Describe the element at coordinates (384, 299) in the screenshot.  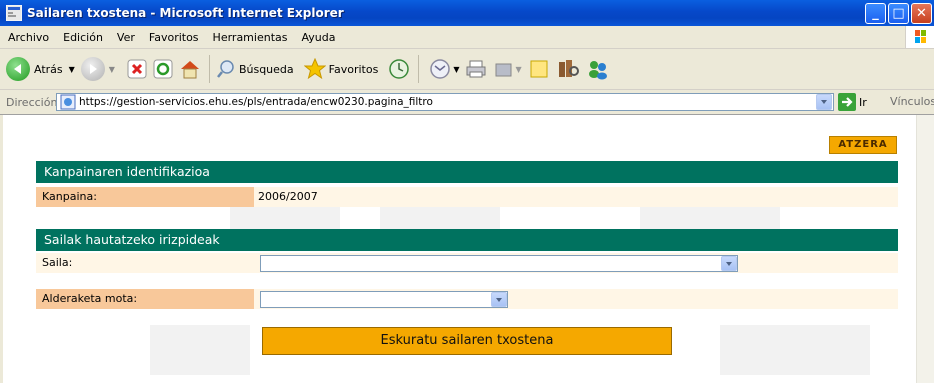
I see `comparison-select` at that location.